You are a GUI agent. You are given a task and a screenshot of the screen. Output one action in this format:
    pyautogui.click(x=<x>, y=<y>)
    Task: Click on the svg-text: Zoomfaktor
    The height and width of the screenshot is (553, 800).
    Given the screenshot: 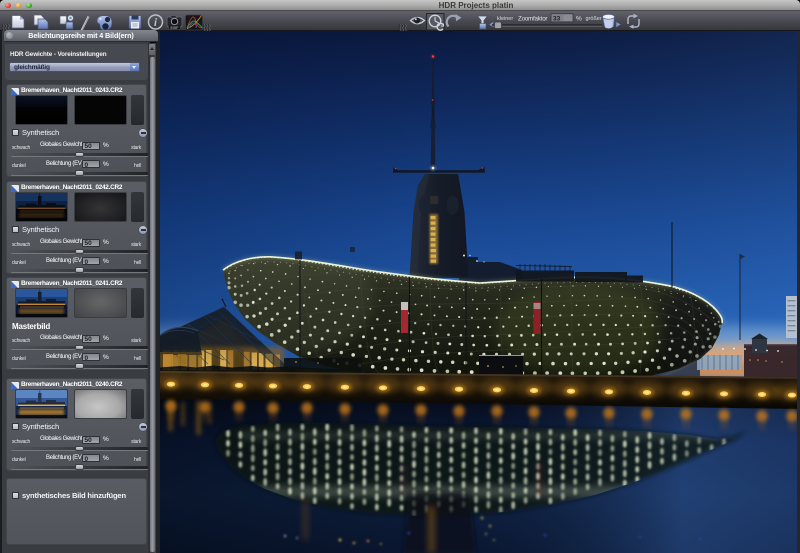 What is the action you would take?
    pyautogui.click(x=532, y=19)
    